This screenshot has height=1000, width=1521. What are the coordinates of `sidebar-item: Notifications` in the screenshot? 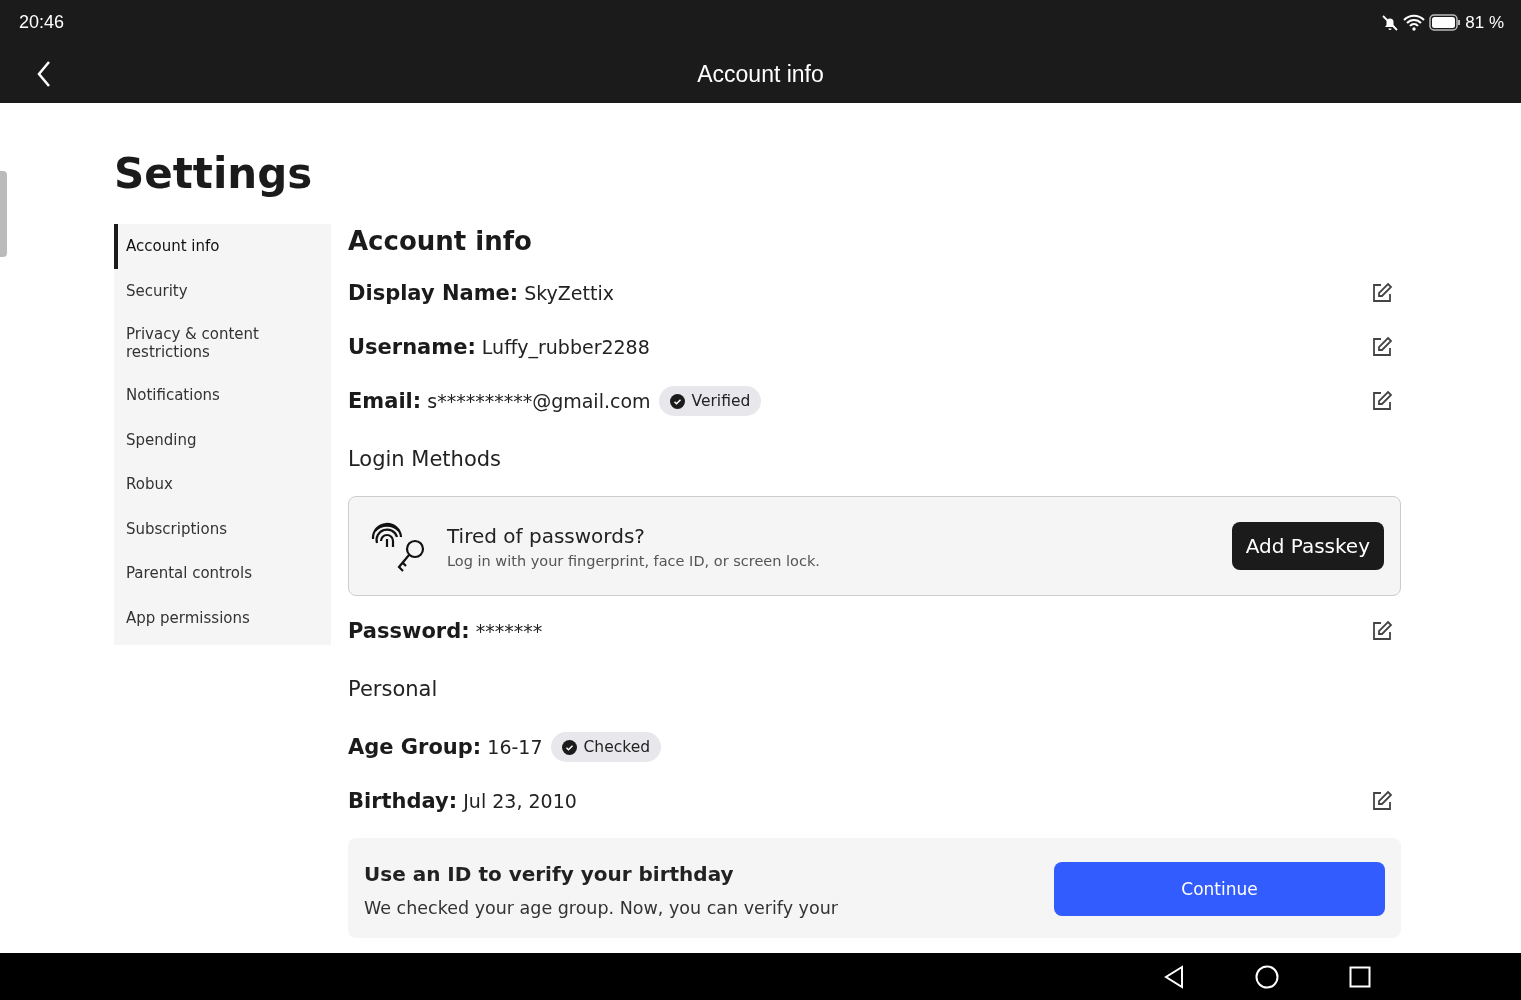 It's located at (222, 395).